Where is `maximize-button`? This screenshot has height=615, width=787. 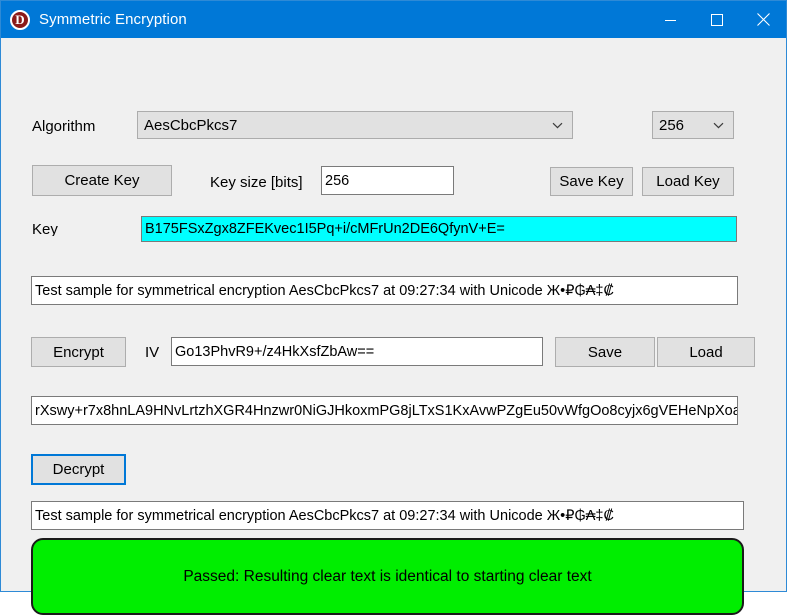
maximize-button is located at coordinates (717, 19).